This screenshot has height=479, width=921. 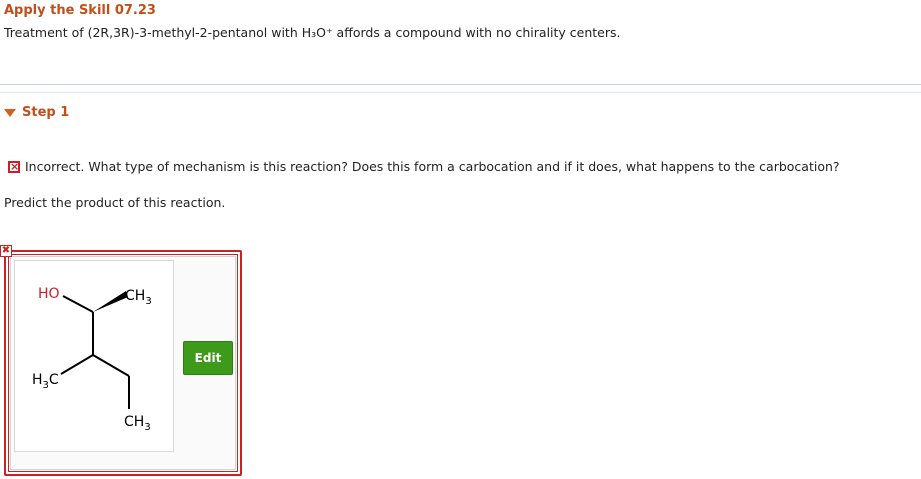 I want to click on molecule-structure: HO CH3 H3C CH3, so click(x=92, y=359).